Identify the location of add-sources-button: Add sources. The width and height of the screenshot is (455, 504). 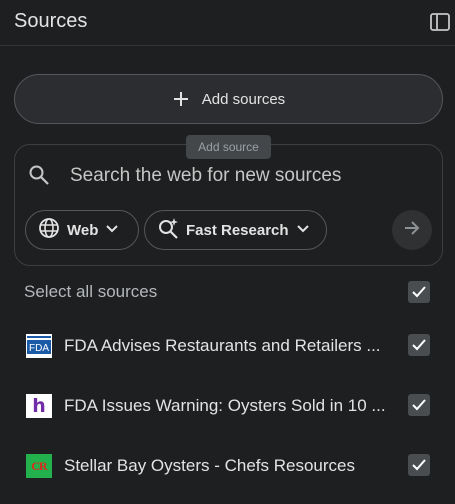
(228, 99).